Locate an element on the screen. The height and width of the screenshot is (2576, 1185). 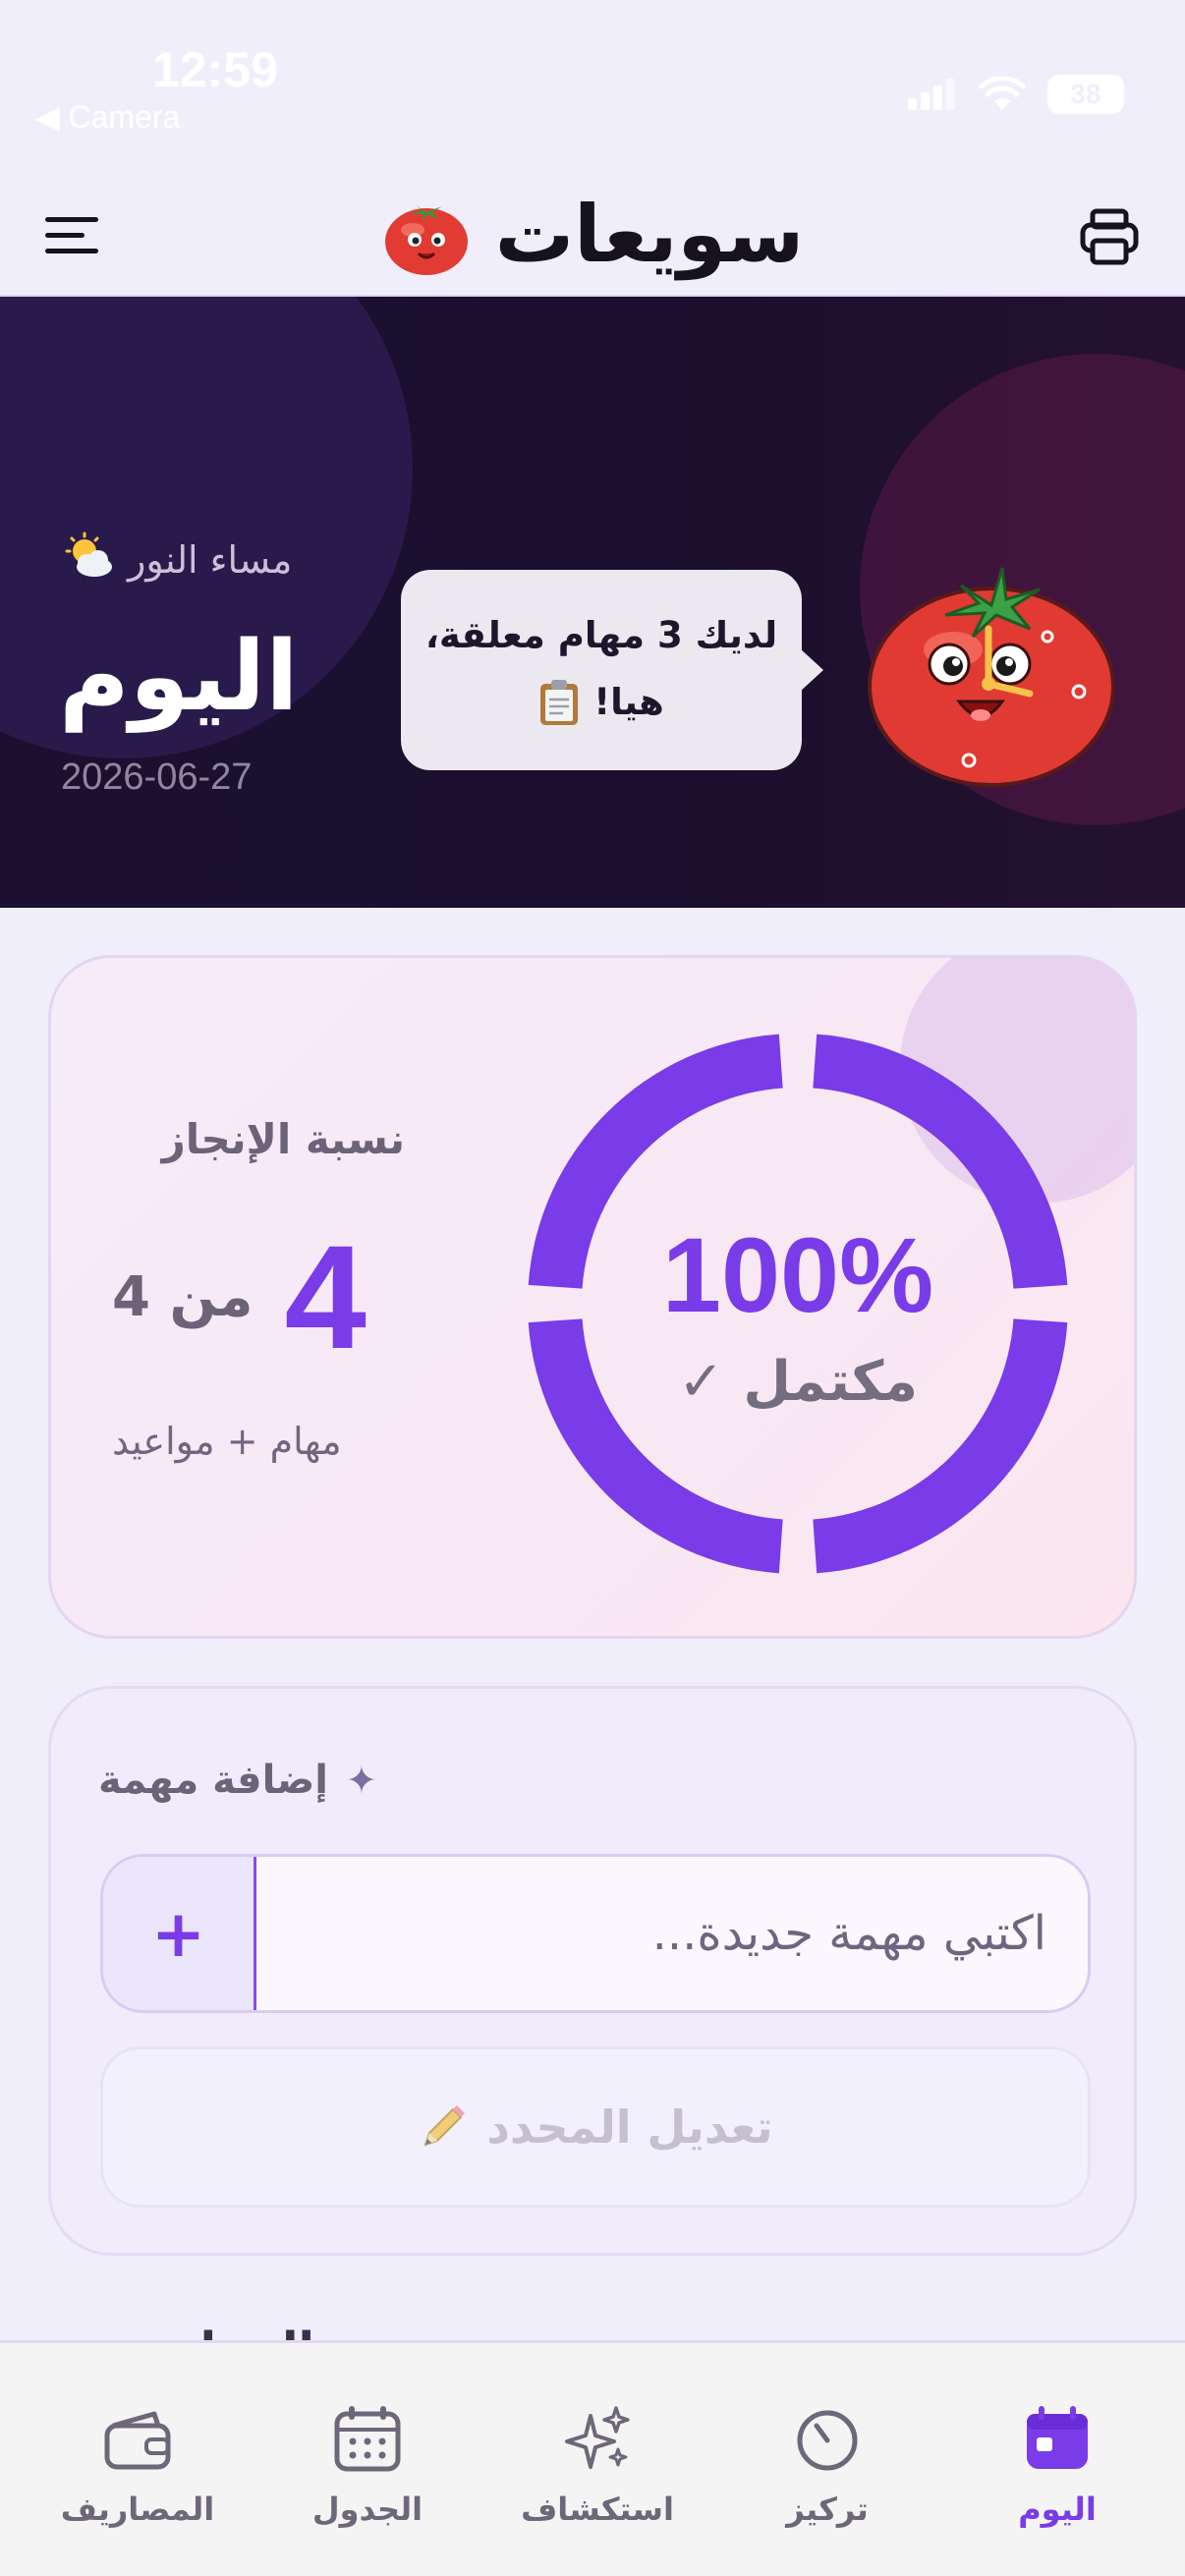
nav-label: المصاريف is located at coordinates (137, 2509).